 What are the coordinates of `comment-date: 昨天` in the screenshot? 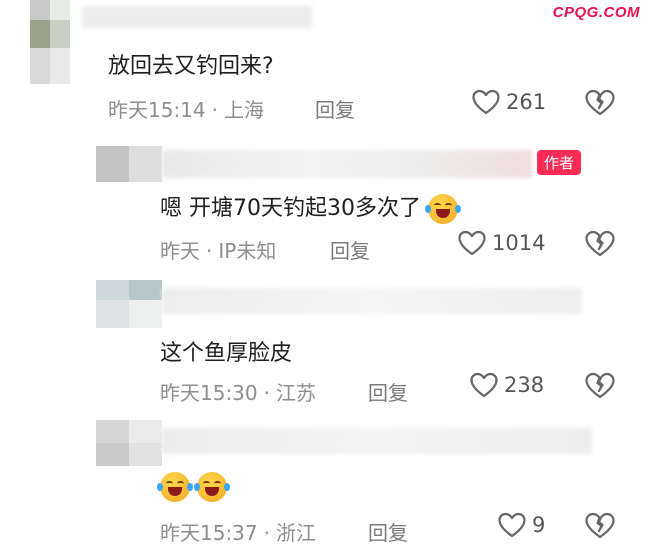 It's located at (180, 251).